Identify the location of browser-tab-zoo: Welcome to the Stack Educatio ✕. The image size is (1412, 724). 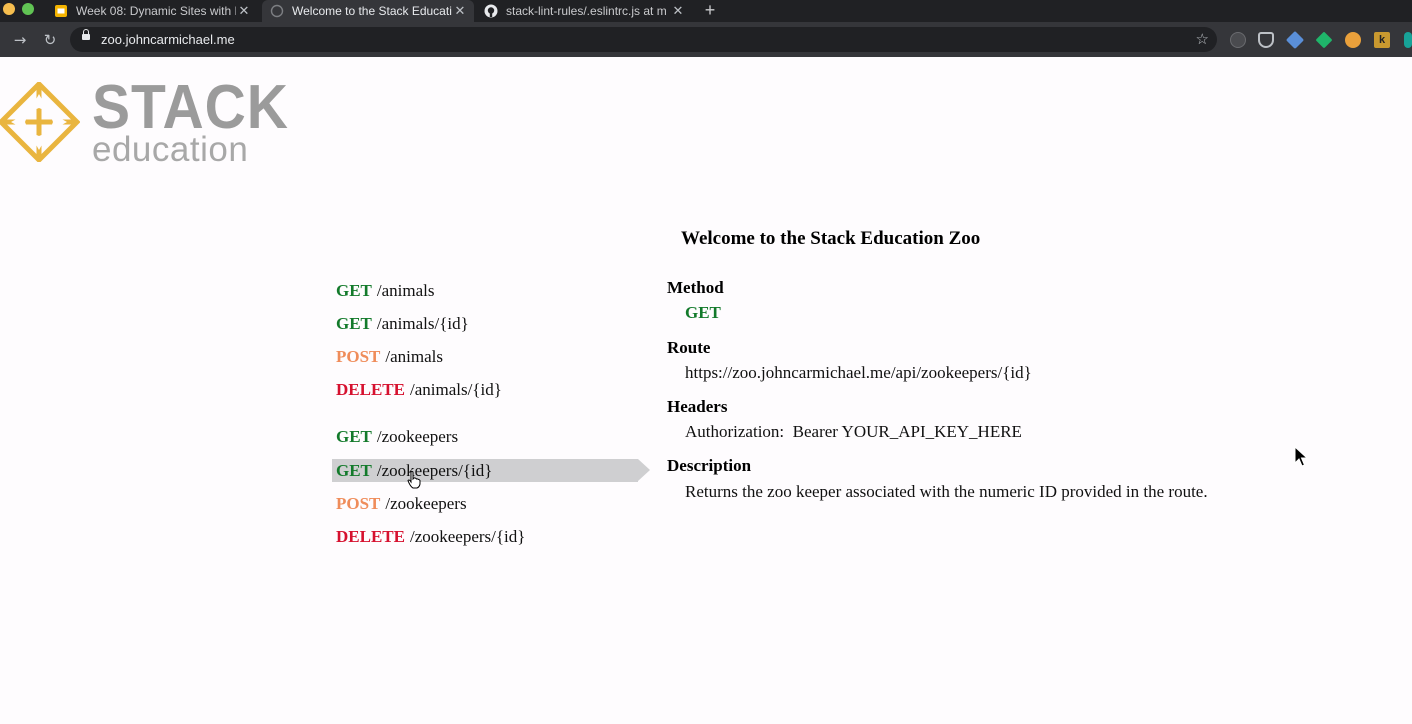
(368, 11).